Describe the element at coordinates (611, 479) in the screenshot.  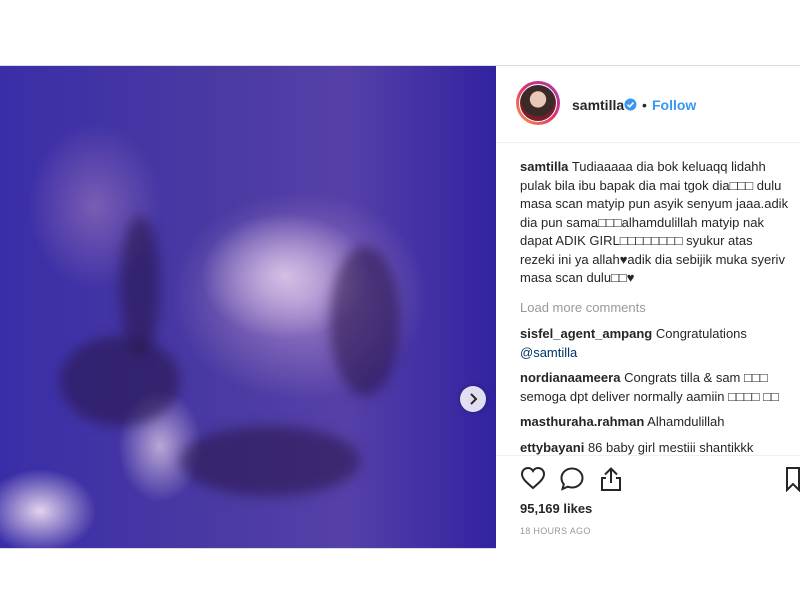
I see `share-icon` at that location.